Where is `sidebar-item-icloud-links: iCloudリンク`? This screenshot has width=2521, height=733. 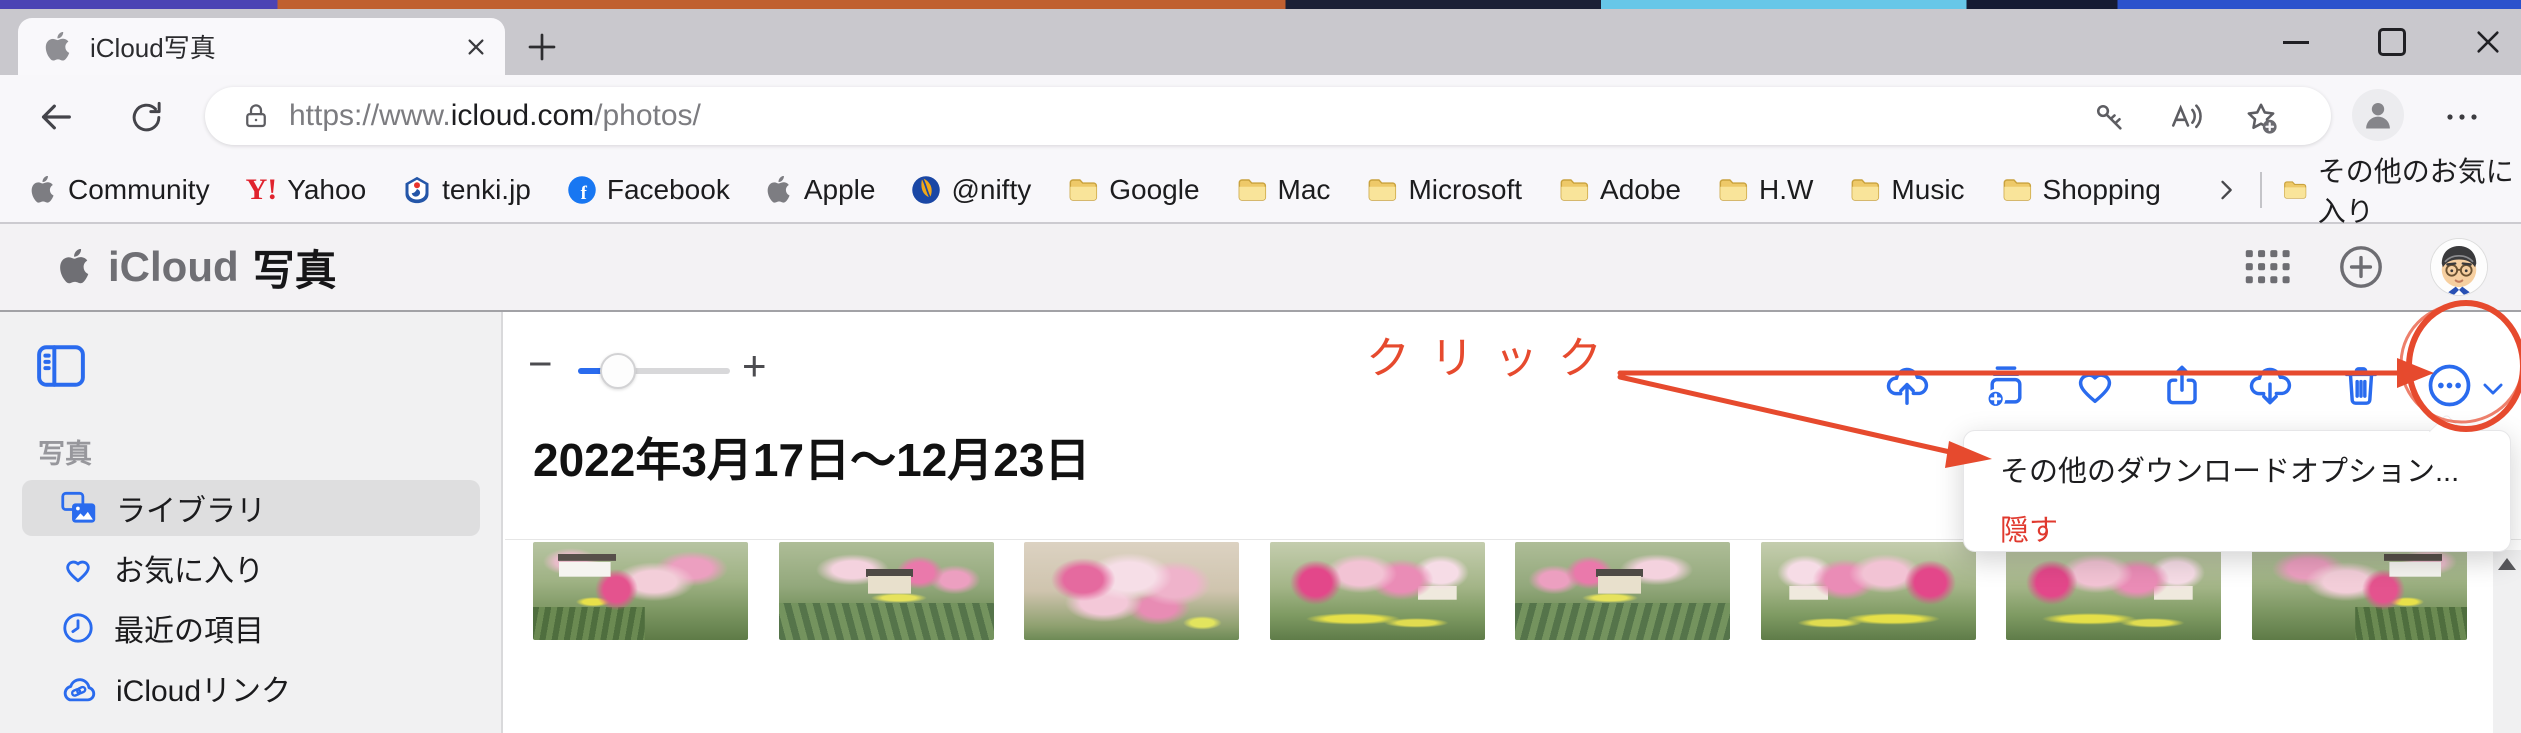
sidebar-item-icloud-links: iCloudリンク is located at coordinates (251, 688).